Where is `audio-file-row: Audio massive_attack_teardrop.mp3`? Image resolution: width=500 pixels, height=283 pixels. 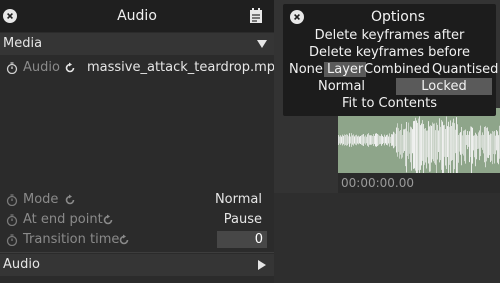
audio-file-row: Audio massive_attack_teardrop.mp3 is located at coordinates (141, 68).